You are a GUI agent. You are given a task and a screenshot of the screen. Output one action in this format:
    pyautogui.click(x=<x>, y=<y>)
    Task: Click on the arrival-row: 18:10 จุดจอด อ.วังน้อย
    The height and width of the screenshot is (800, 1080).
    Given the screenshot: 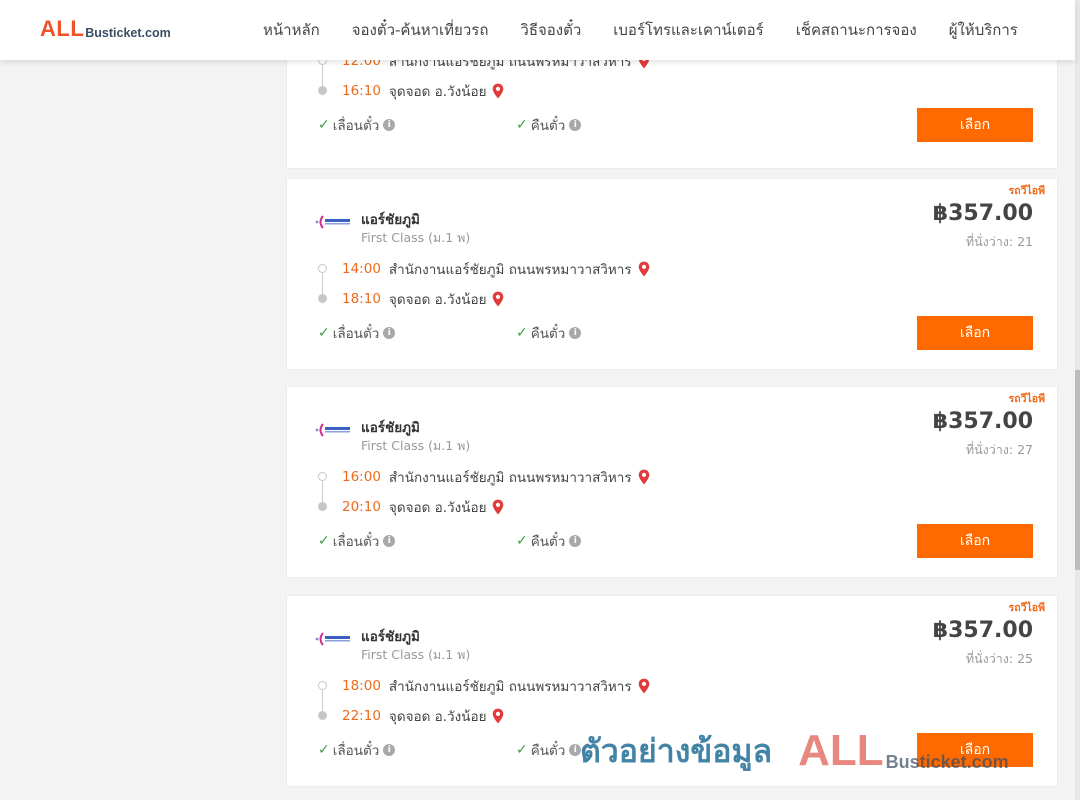 What is the action you would take?
    pyautogui.click(x=423, y=299)
    